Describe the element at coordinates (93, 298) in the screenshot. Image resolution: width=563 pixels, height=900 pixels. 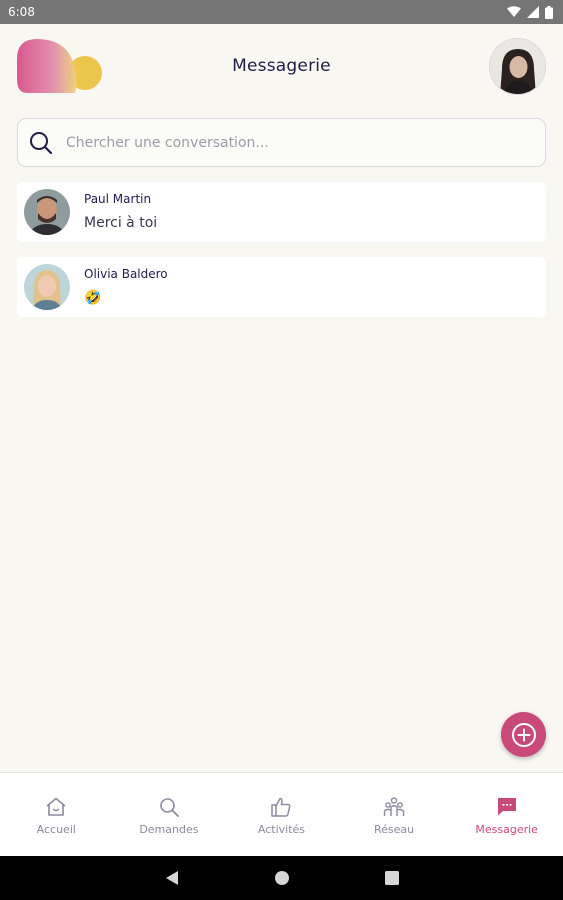
I see `conversation-preview: 🤣` at that location.